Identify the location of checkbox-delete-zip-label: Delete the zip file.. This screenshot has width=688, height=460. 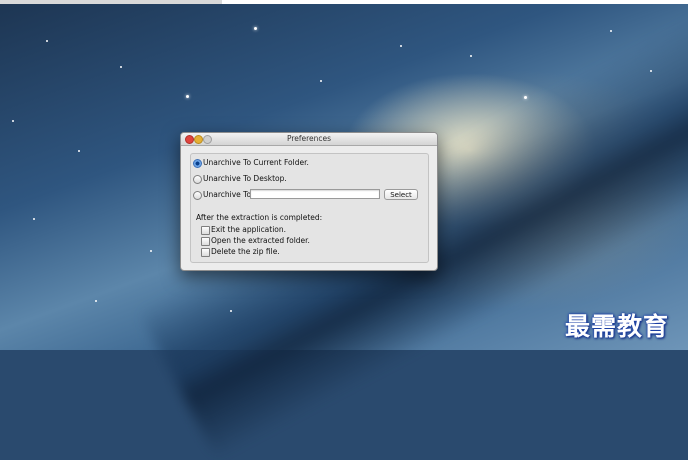
(245, 251).